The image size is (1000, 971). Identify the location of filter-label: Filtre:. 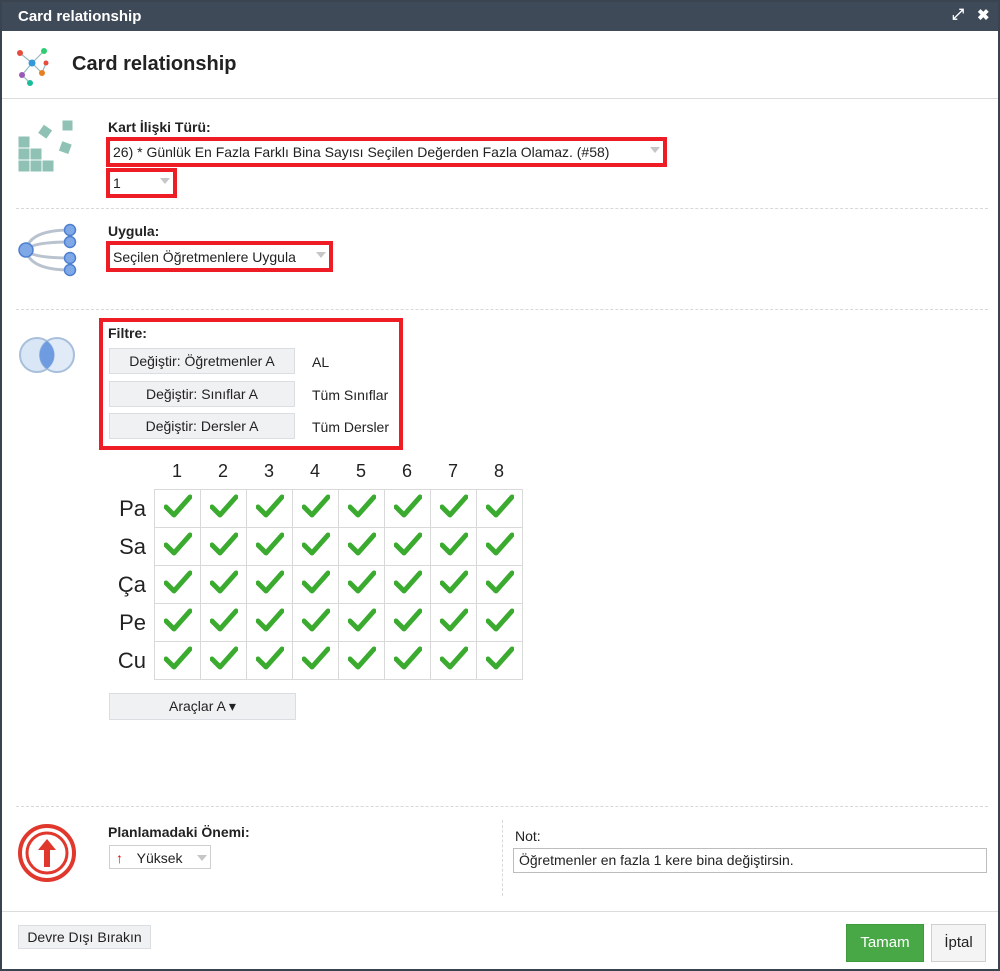
(127, 333).